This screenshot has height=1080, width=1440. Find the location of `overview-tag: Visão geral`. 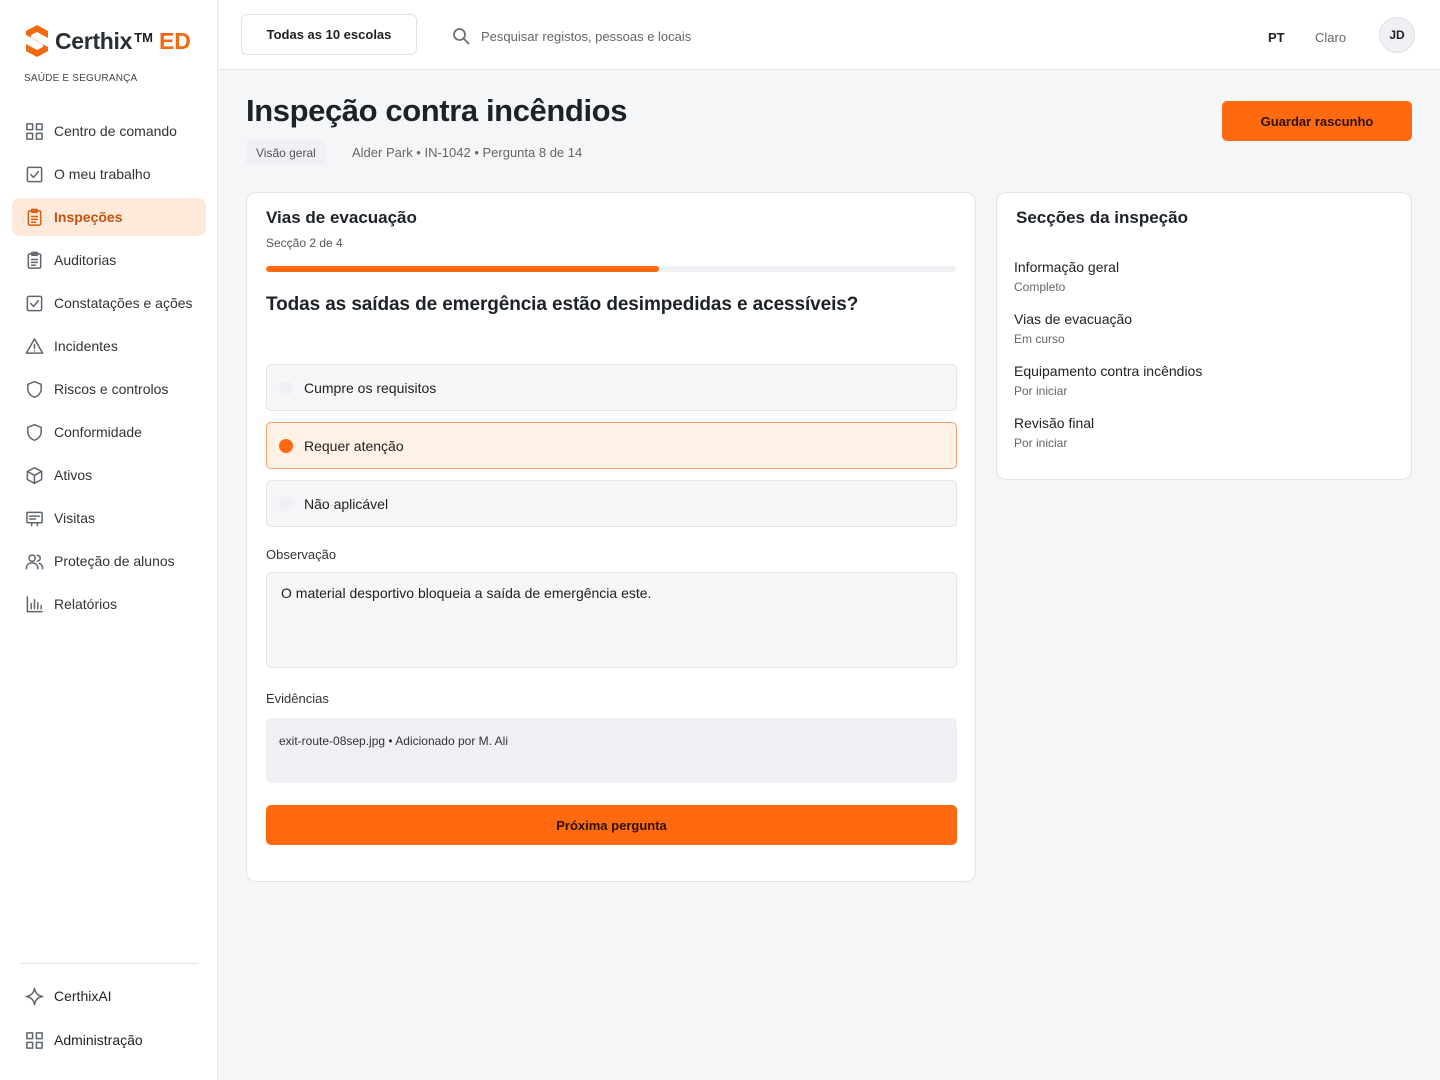

overview-tag: Visão geral is located at coordinates (286, 152).